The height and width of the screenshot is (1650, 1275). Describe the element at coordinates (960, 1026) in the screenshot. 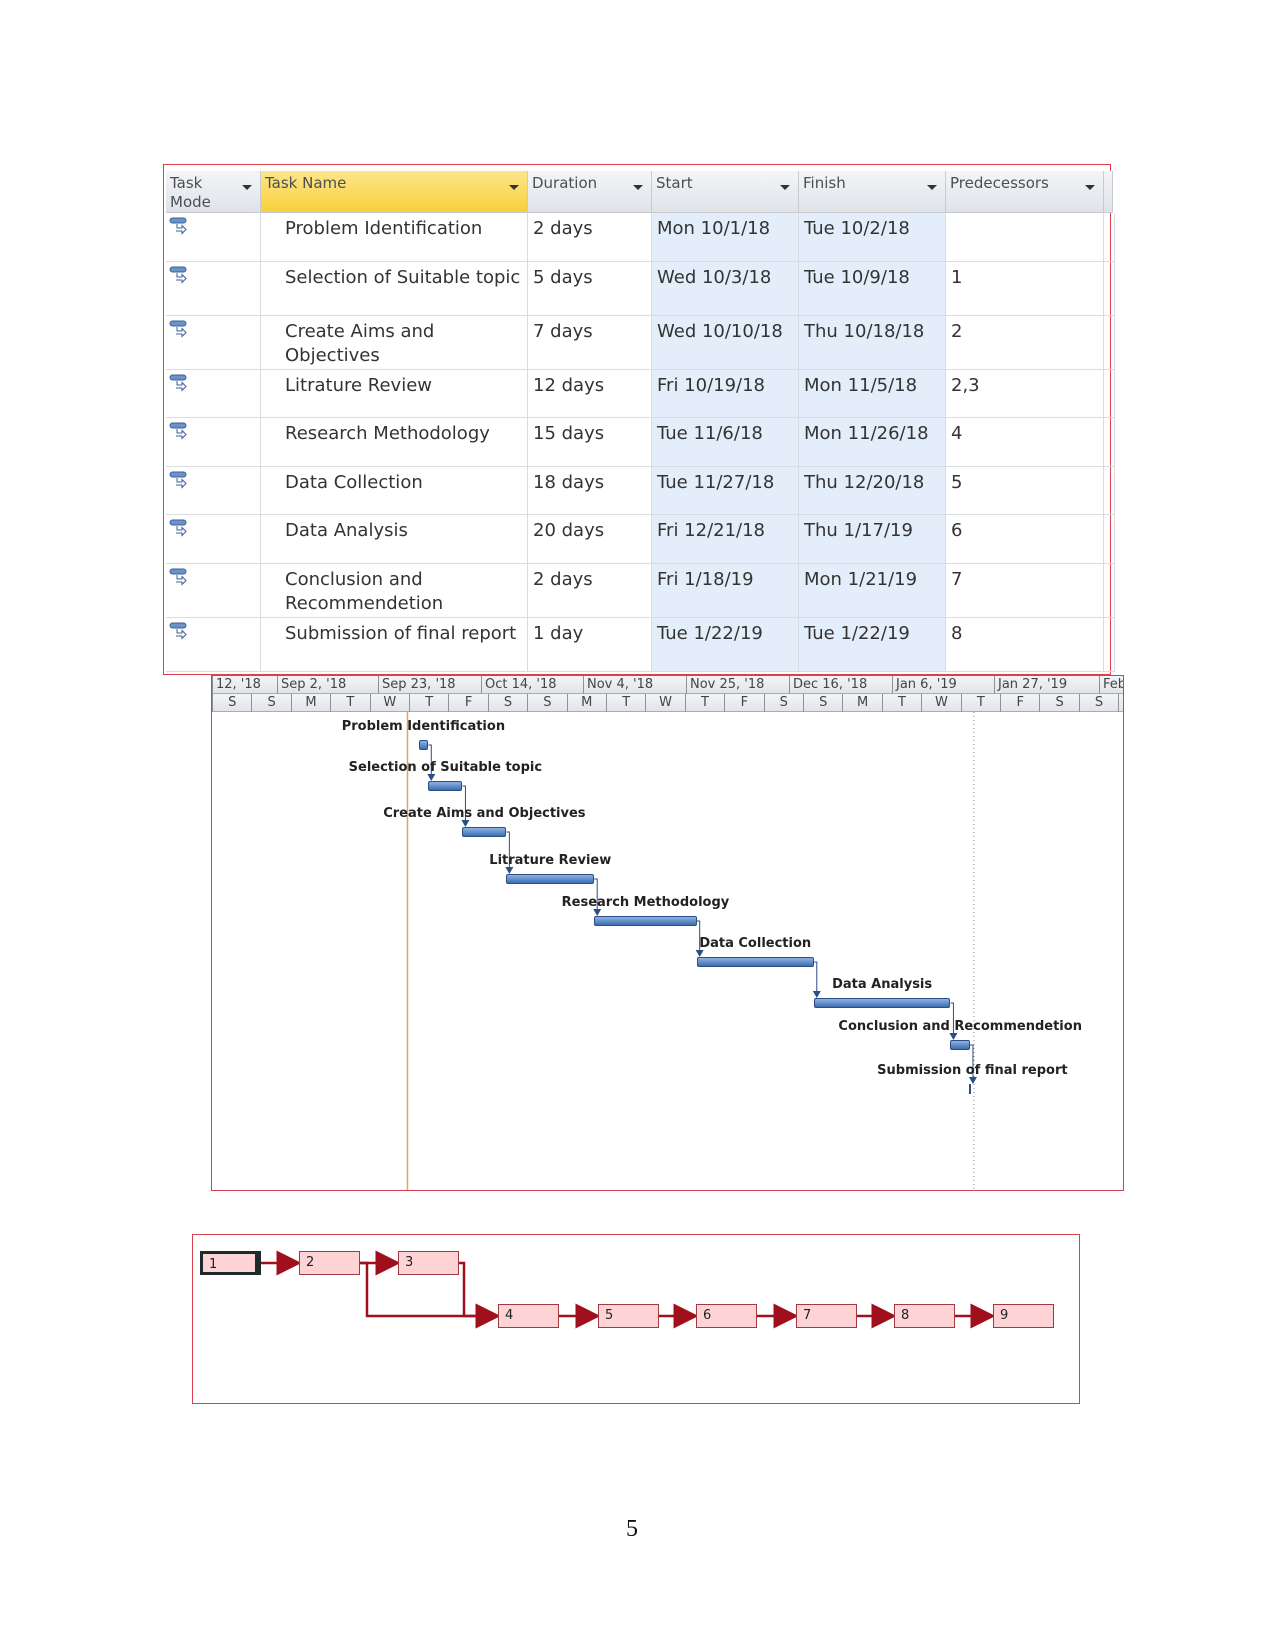

I see `gantt-task-label: Conclusion and Recommendetion` at that location.